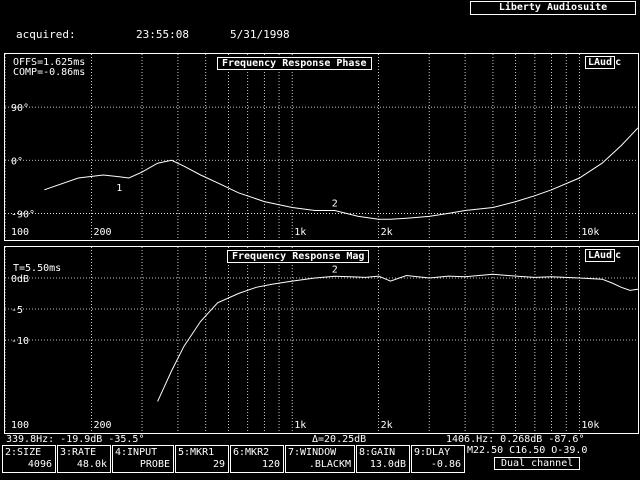 This screenshot has width=640, height=480. I want to click on t-readout: T=5.50ms, so click(37, 268).